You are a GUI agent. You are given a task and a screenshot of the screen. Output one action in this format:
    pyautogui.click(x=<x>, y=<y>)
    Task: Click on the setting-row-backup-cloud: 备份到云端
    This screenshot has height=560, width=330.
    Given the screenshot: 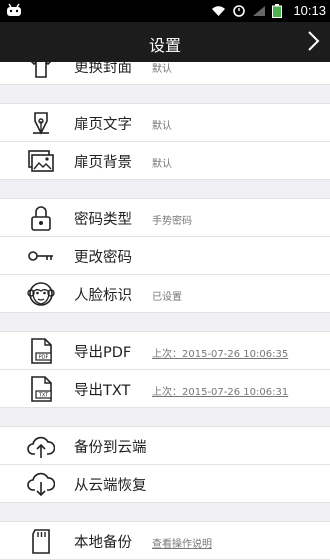 What is the action you would take?
    pyautogui.click(x=165, y=446)
    